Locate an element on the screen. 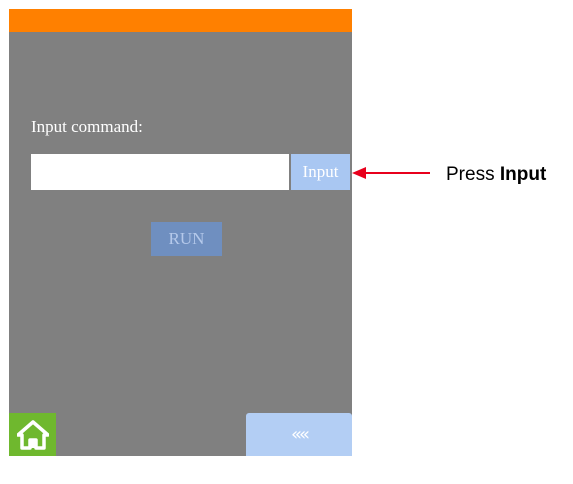 The image size is (573, 484). double-chevron-left-icon: «« is located at coordinates (300, 434).